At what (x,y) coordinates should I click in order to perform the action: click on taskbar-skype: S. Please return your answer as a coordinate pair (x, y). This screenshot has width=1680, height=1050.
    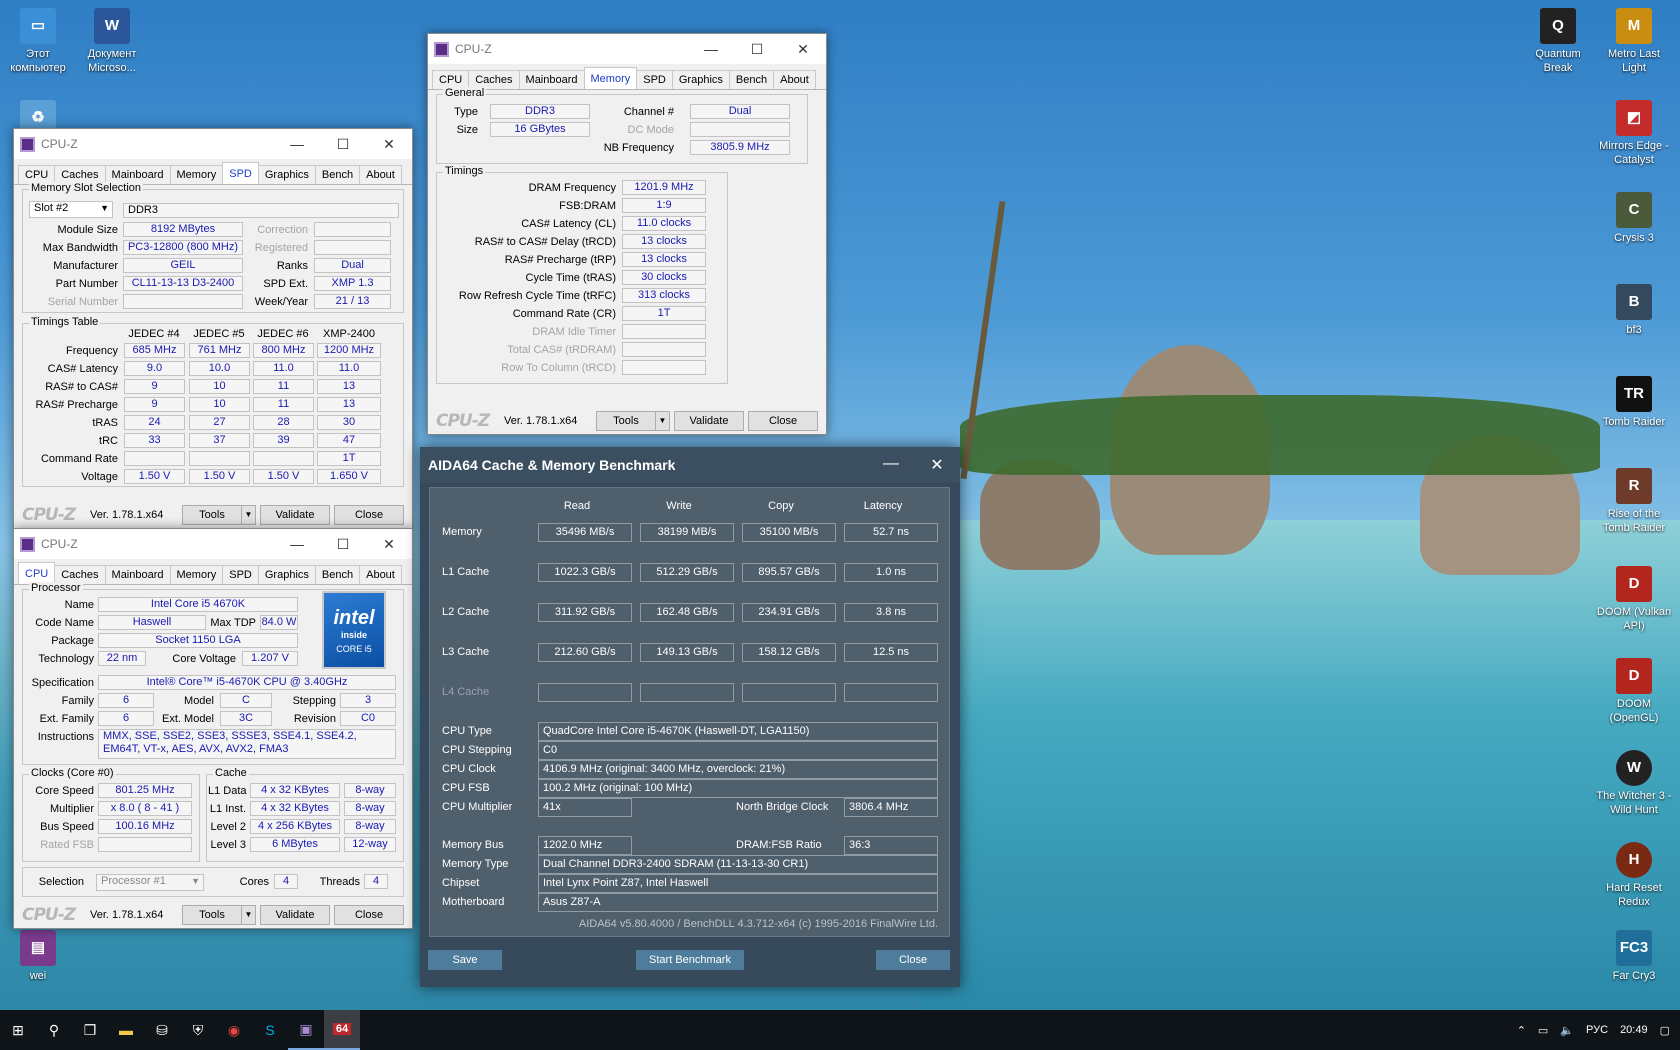
    Looking at the image, I should click on (270, 1030).